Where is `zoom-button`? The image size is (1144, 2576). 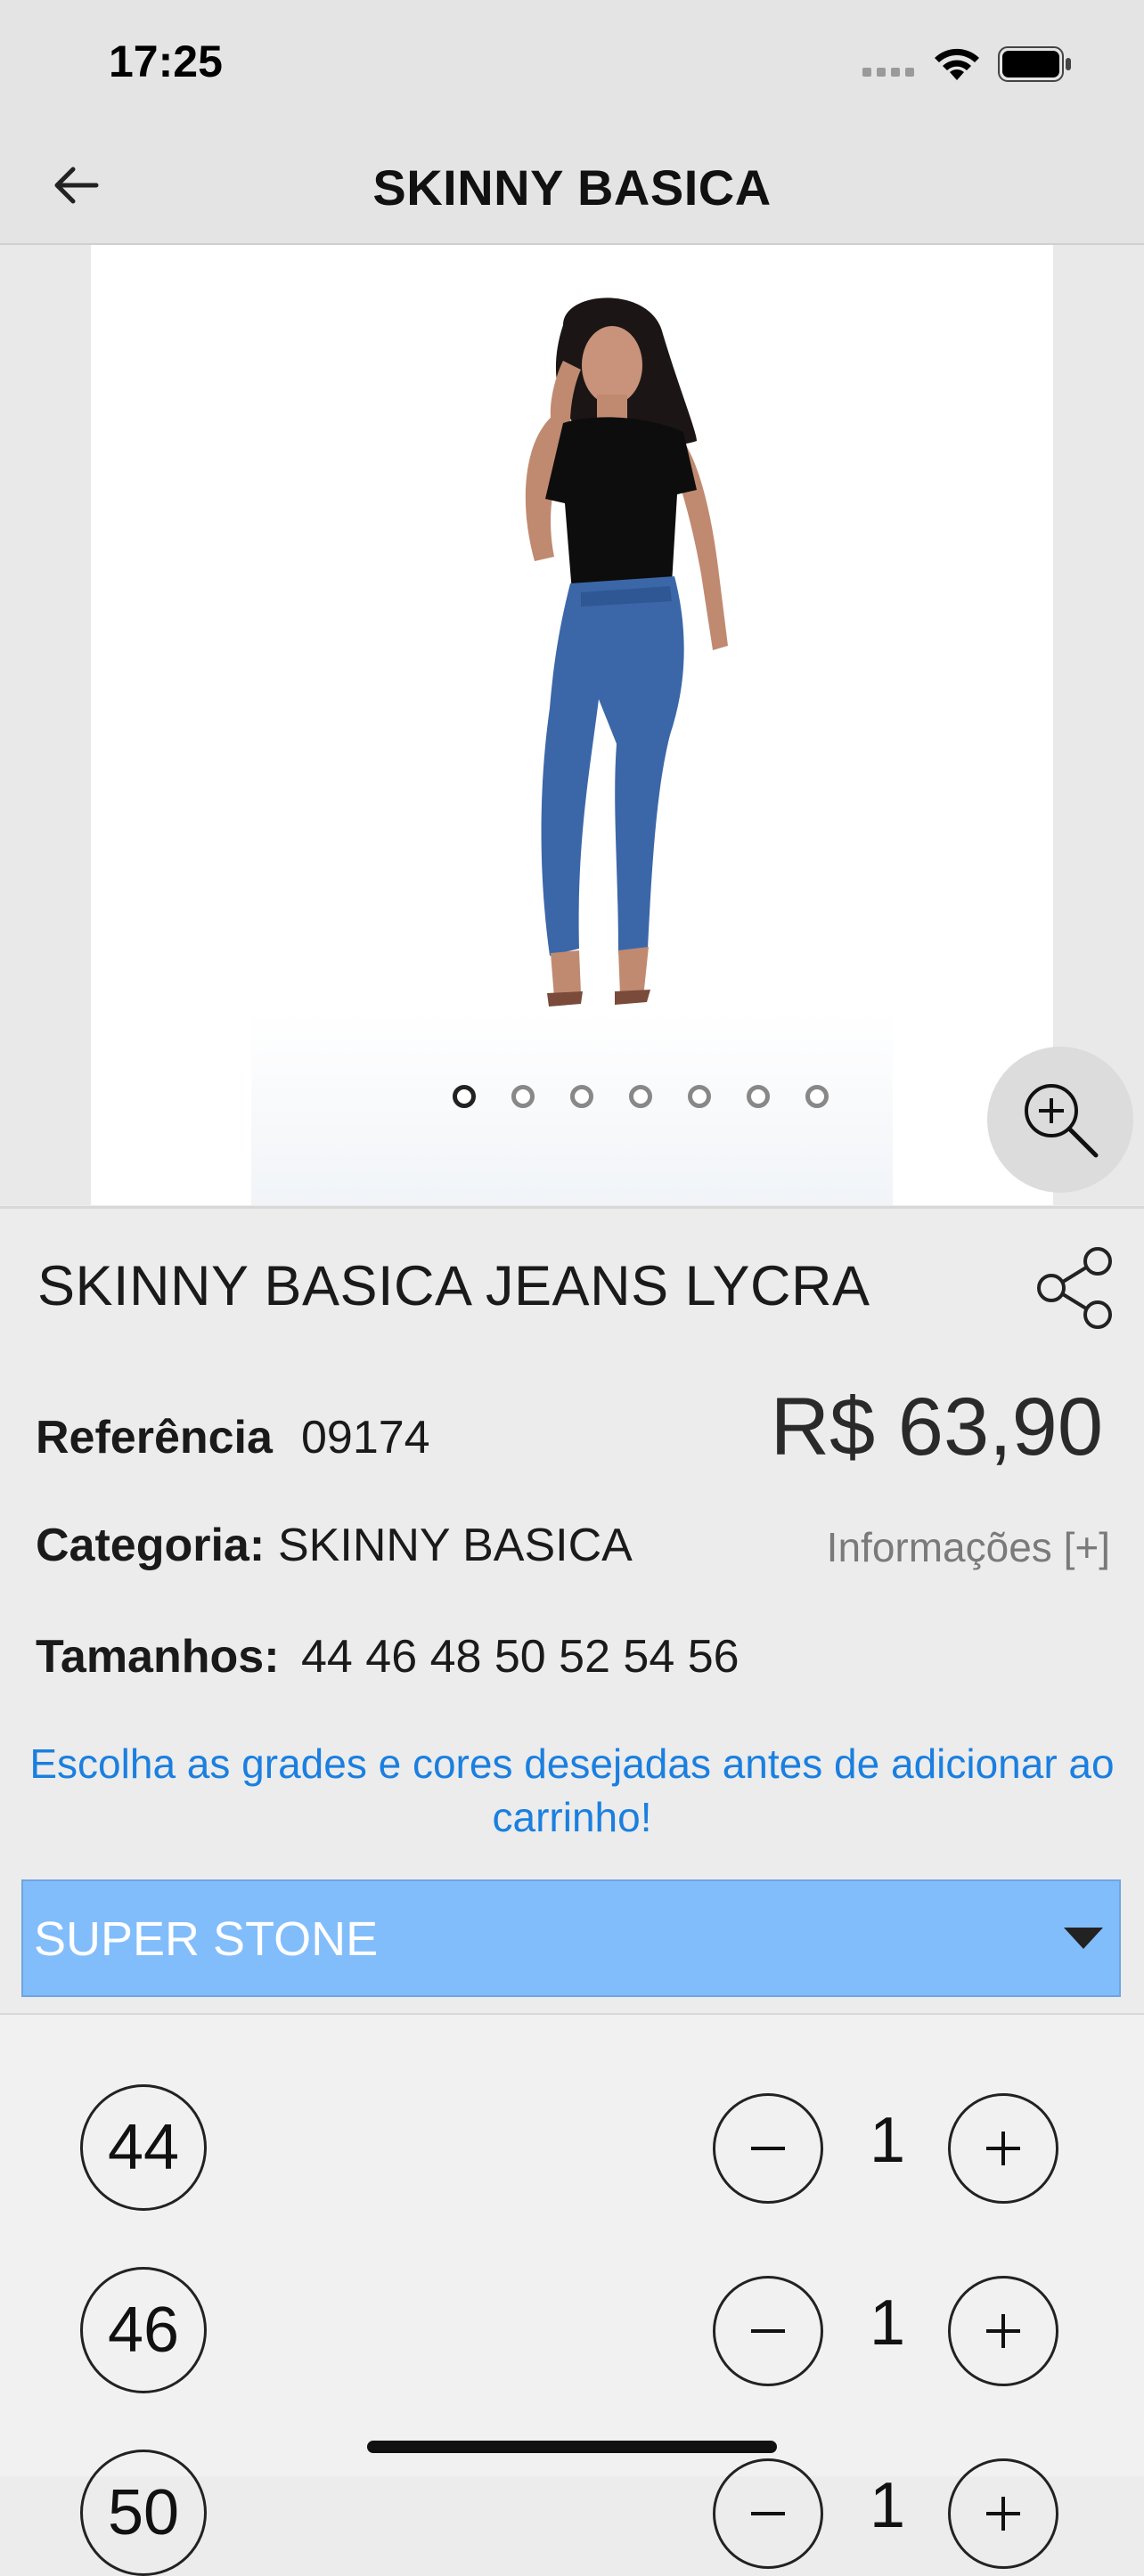
zoom-button is located at coordinates (1060, 1120).